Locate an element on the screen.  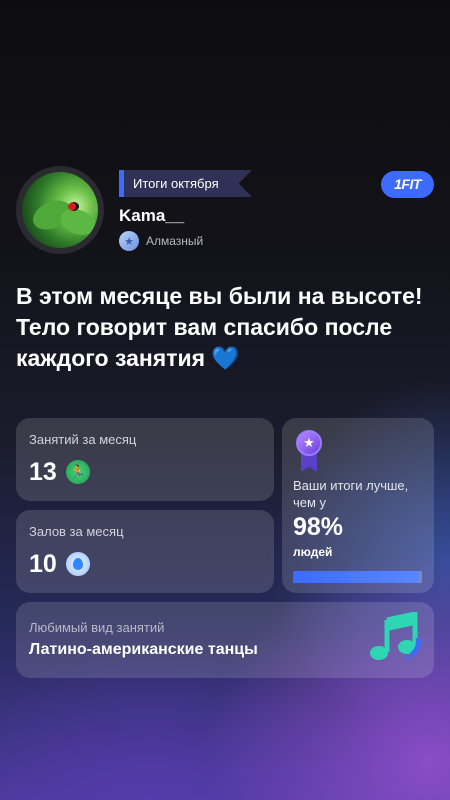
ranking-progress-bar is located at coordinates (357, 577).